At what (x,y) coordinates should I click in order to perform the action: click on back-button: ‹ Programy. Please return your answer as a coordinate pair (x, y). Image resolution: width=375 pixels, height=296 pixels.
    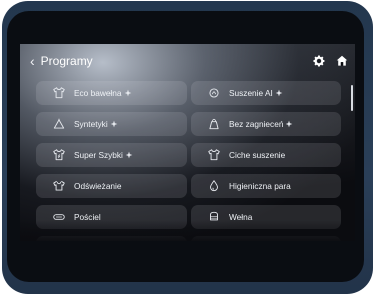
    Looking at the image, I should click on (61, 61).